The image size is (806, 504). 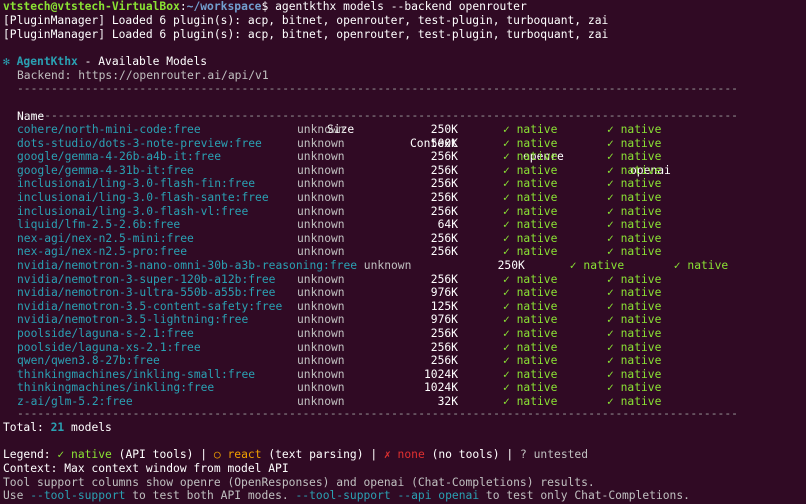 What do you see at coordinates (444, 306) in the screenshot?
I see `model-context: 125K` at bounding box center [444, 306].